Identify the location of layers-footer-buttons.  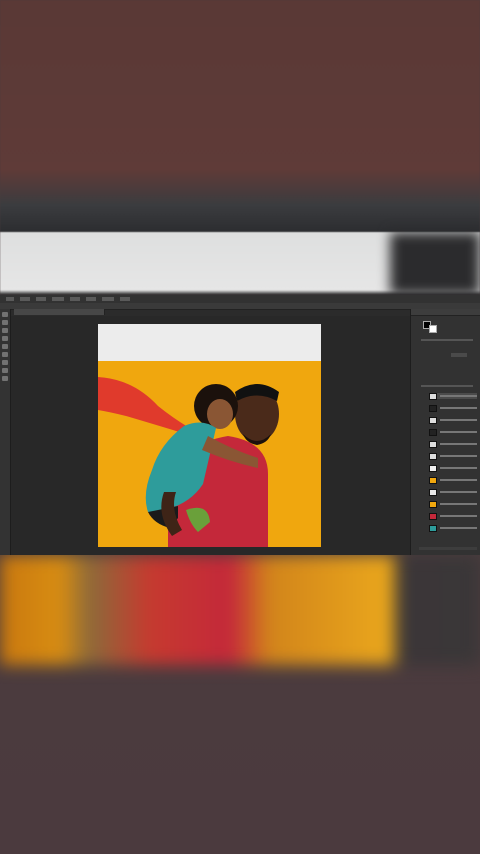
(448, 548).